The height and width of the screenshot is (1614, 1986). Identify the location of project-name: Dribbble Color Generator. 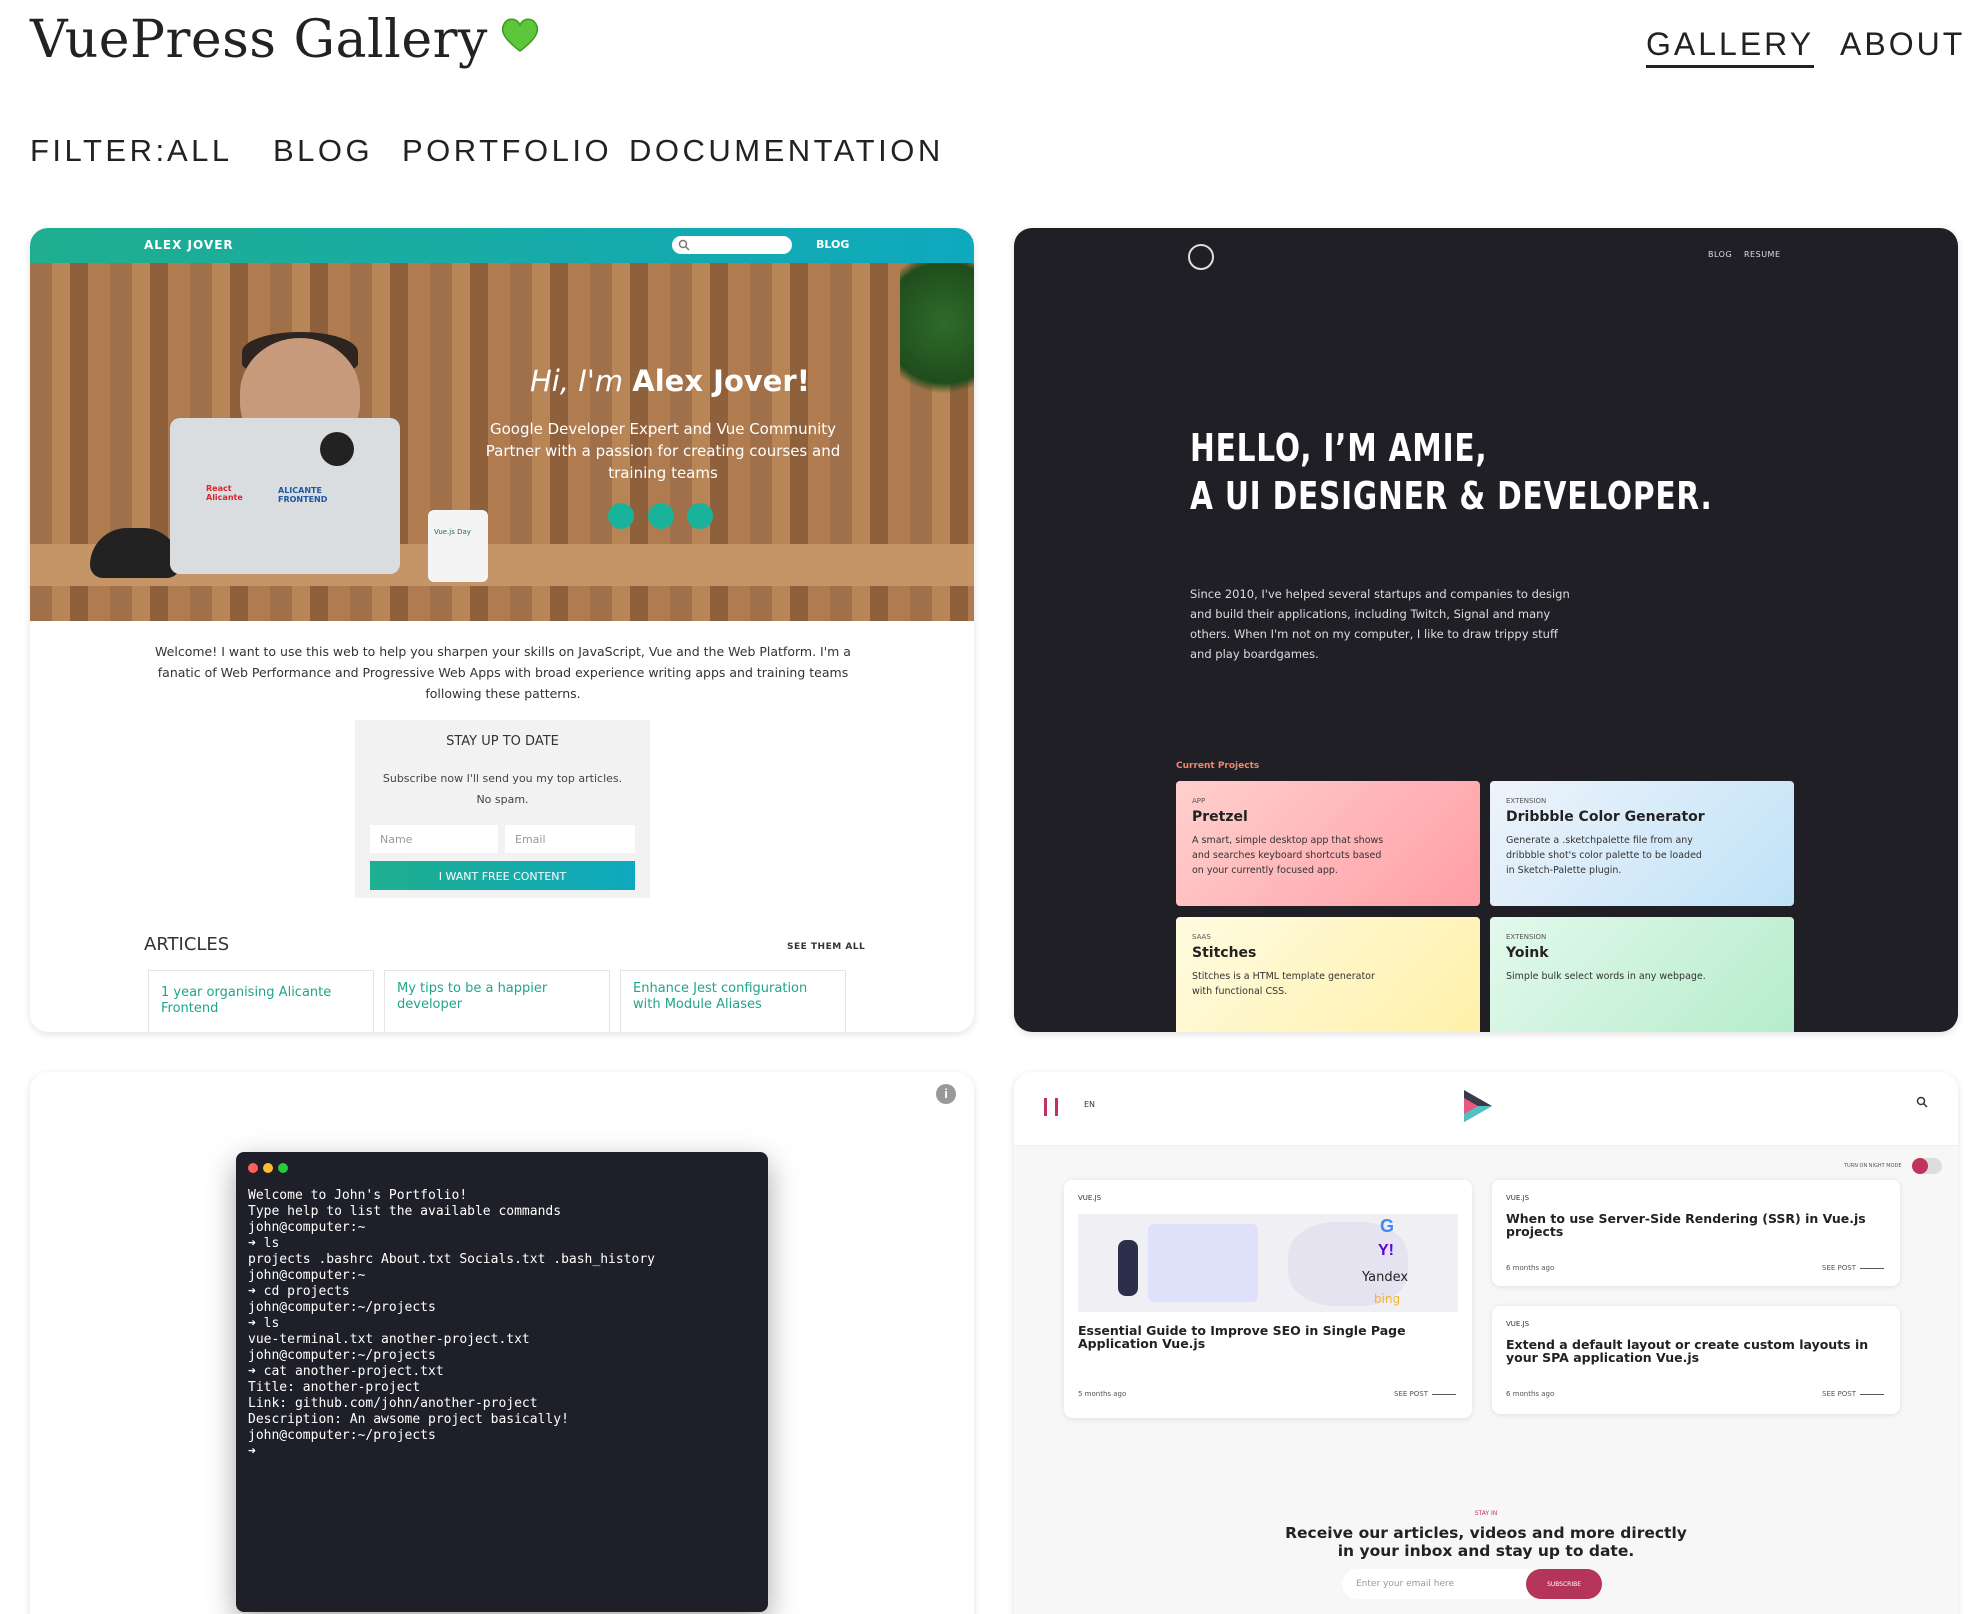
(1605, 817).